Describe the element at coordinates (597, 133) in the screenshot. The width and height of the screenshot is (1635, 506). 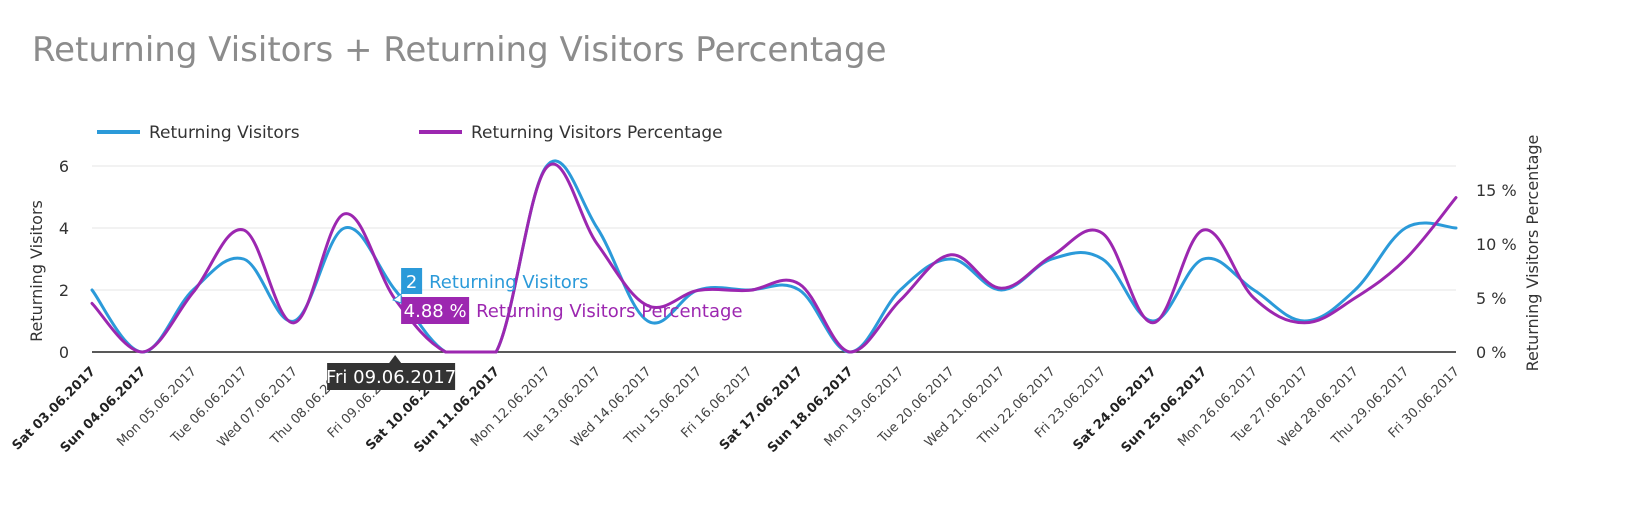
I see `legend-label: Returning Visitors Percentage` at that location.